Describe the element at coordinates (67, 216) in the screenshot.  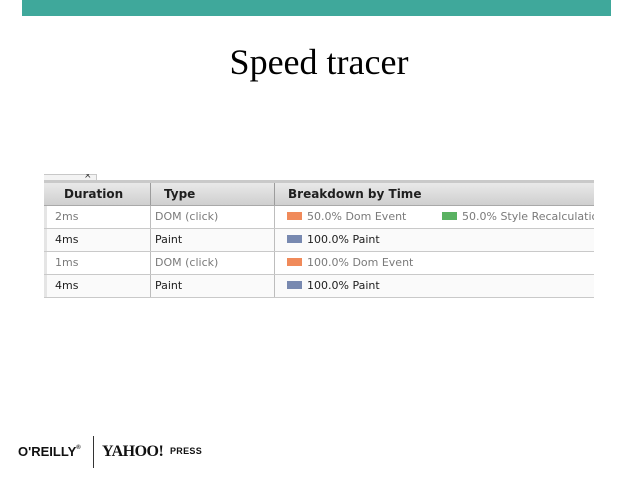
I see `duration-cell: 2ms` at that location.